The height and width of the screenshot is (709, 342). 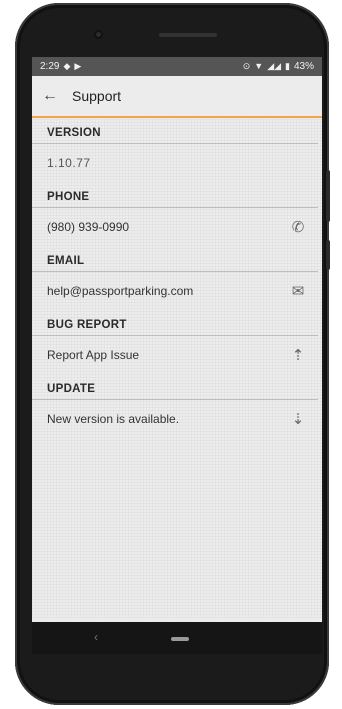 What do you see at coordinates (303, 66) in the screenshot?
I see `battery-percent: 43%` at bounding box center [303, 66].